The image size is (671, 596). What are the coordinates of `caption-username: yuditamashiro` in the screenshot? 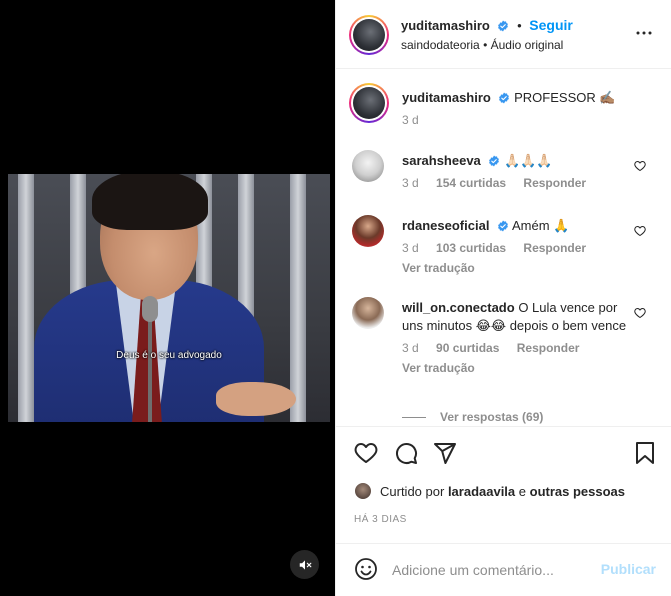 It's located at (446, 97).